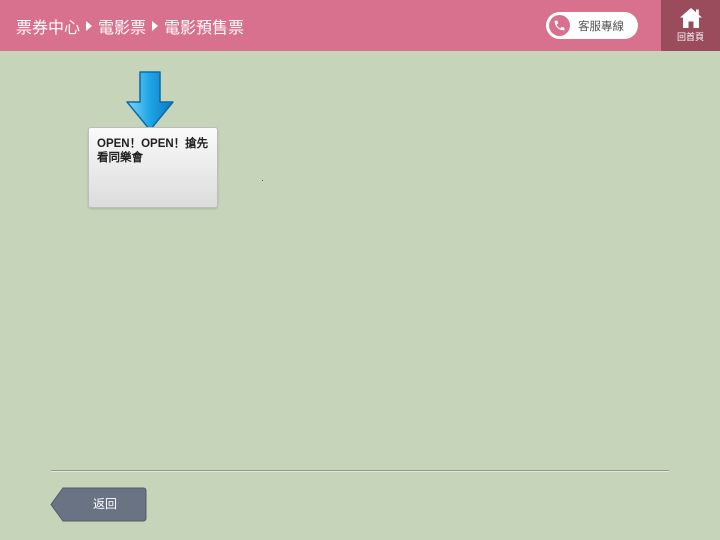 The width and height of the screenshot is (720, 540). I want to click on customer-service-label: 客服專線, so click(601, 25).